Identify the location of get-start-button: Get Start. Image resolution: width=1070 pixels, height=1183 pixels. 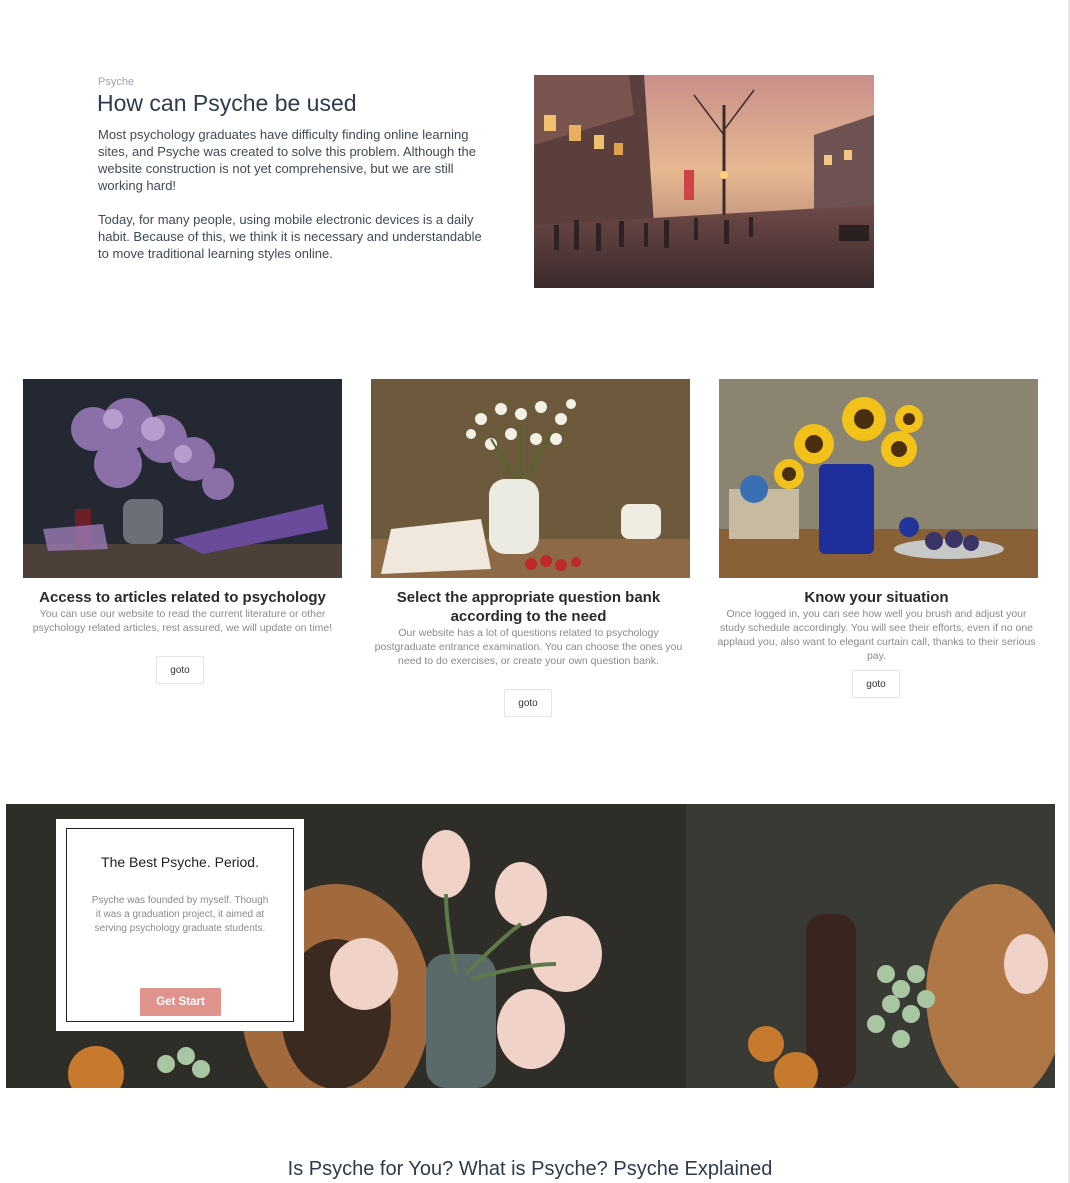
(180, 1002).